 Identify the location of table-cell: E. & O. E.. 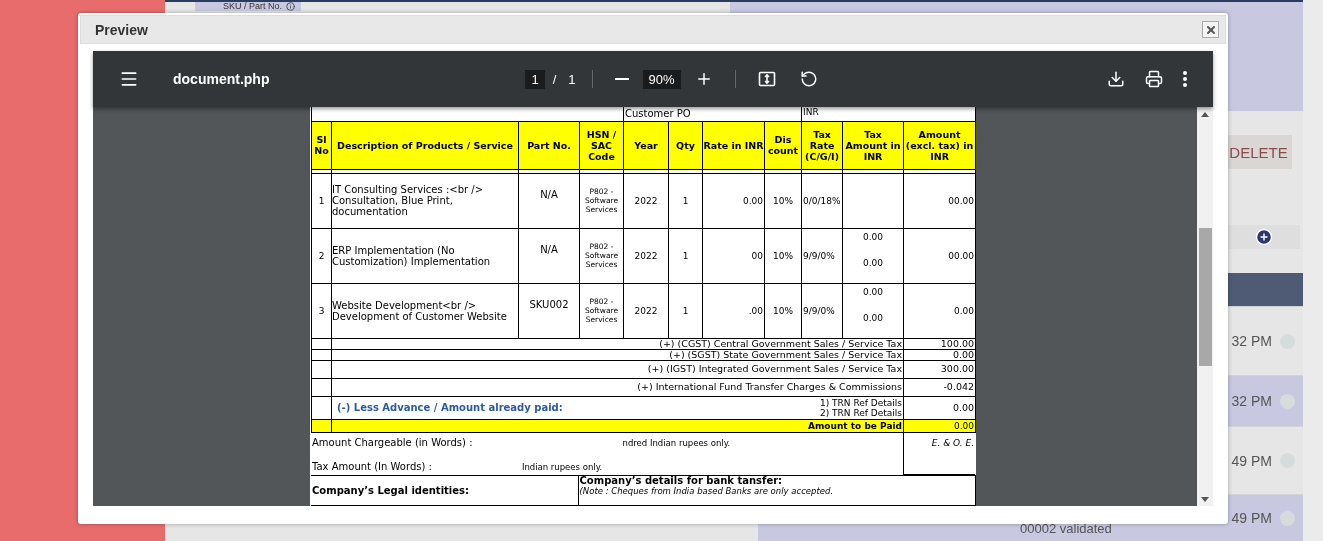
(939, 453).